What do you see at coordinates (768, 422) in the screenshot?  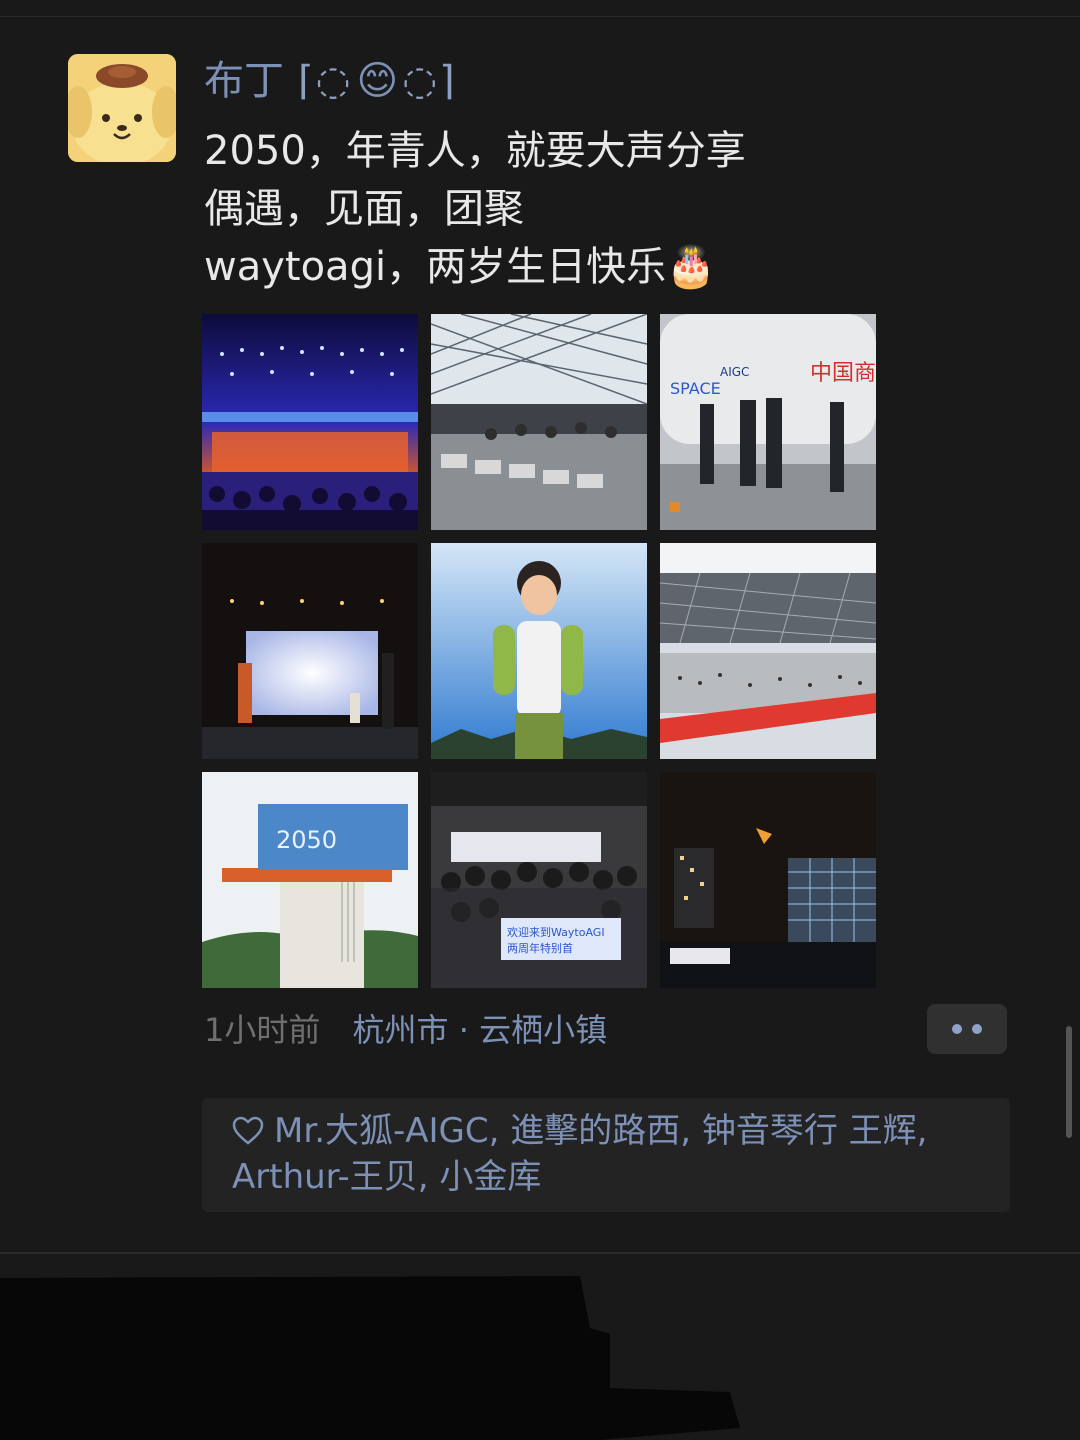 I see `graffiti-tank-photo: 中国商 SPACE AIGC` at bounding box center [768, 422].